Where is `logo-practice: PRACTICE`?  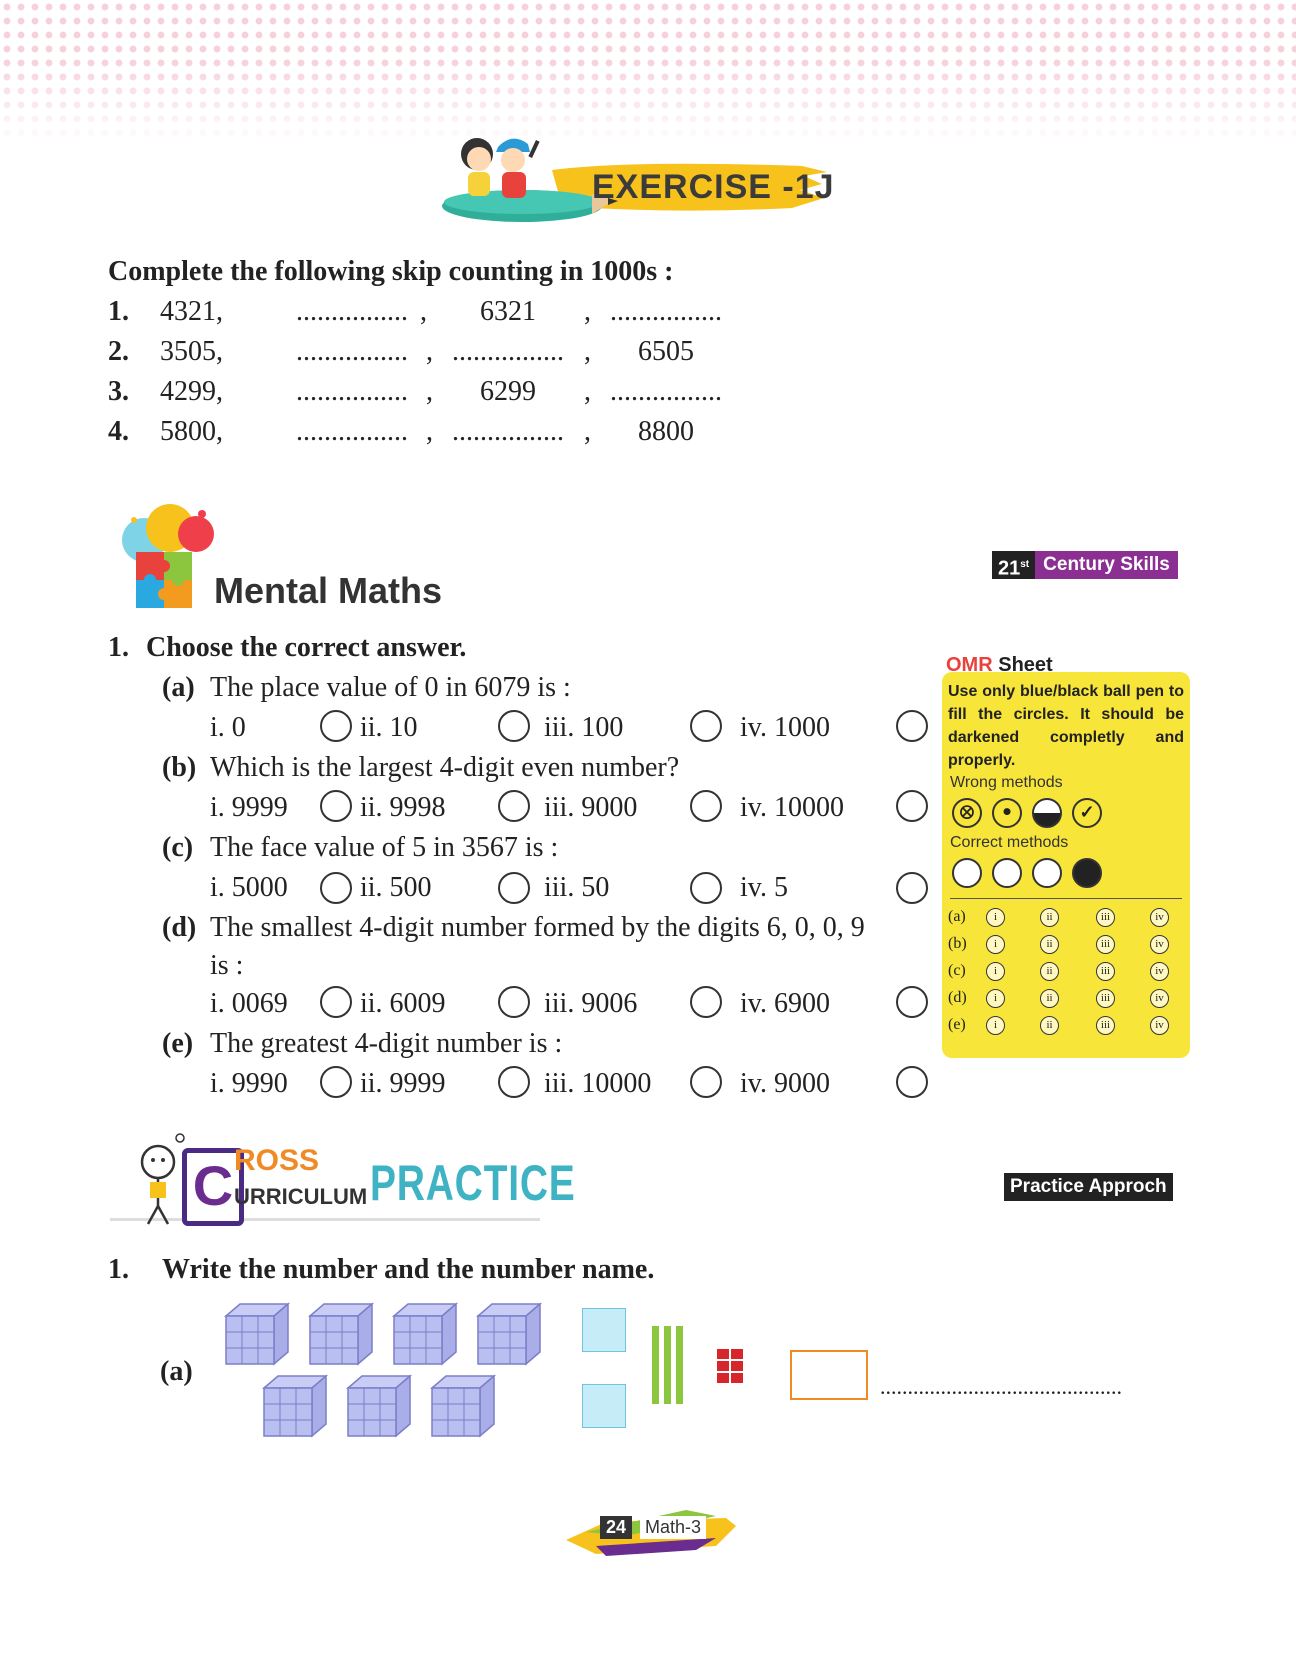
logo-practice: PRACTICE is located at coordinates (473, 1183).